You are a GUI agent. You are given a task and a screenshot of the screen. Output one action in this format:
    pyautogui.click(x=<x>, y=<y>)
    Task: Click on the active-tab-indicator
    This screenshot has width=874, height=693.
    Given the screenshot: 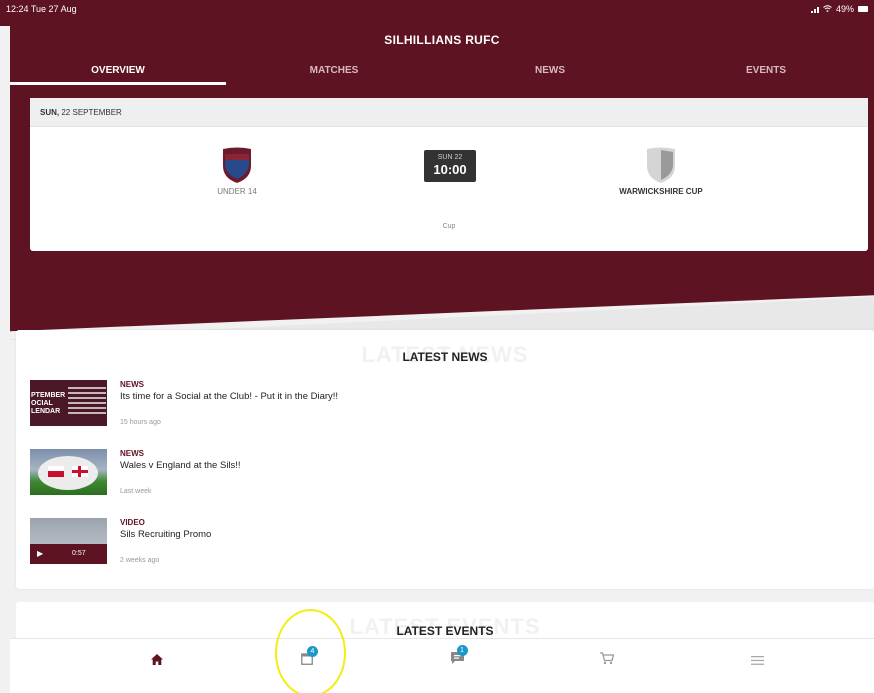 What is the action you would take?
    pyautogui.click(x=118, y=83)
    